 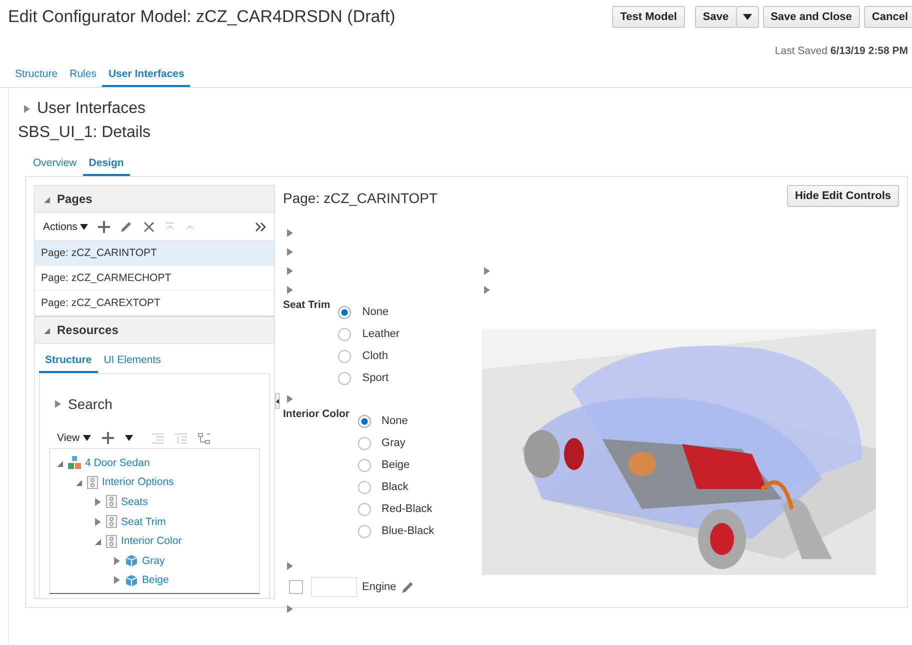 What do you see at coordinates (202, 17) in the screenshot?
I see `page-title: Edit Configurator Model: zCZ_CAR4DRSDN (Draft)` at bounding box center [202, 17].